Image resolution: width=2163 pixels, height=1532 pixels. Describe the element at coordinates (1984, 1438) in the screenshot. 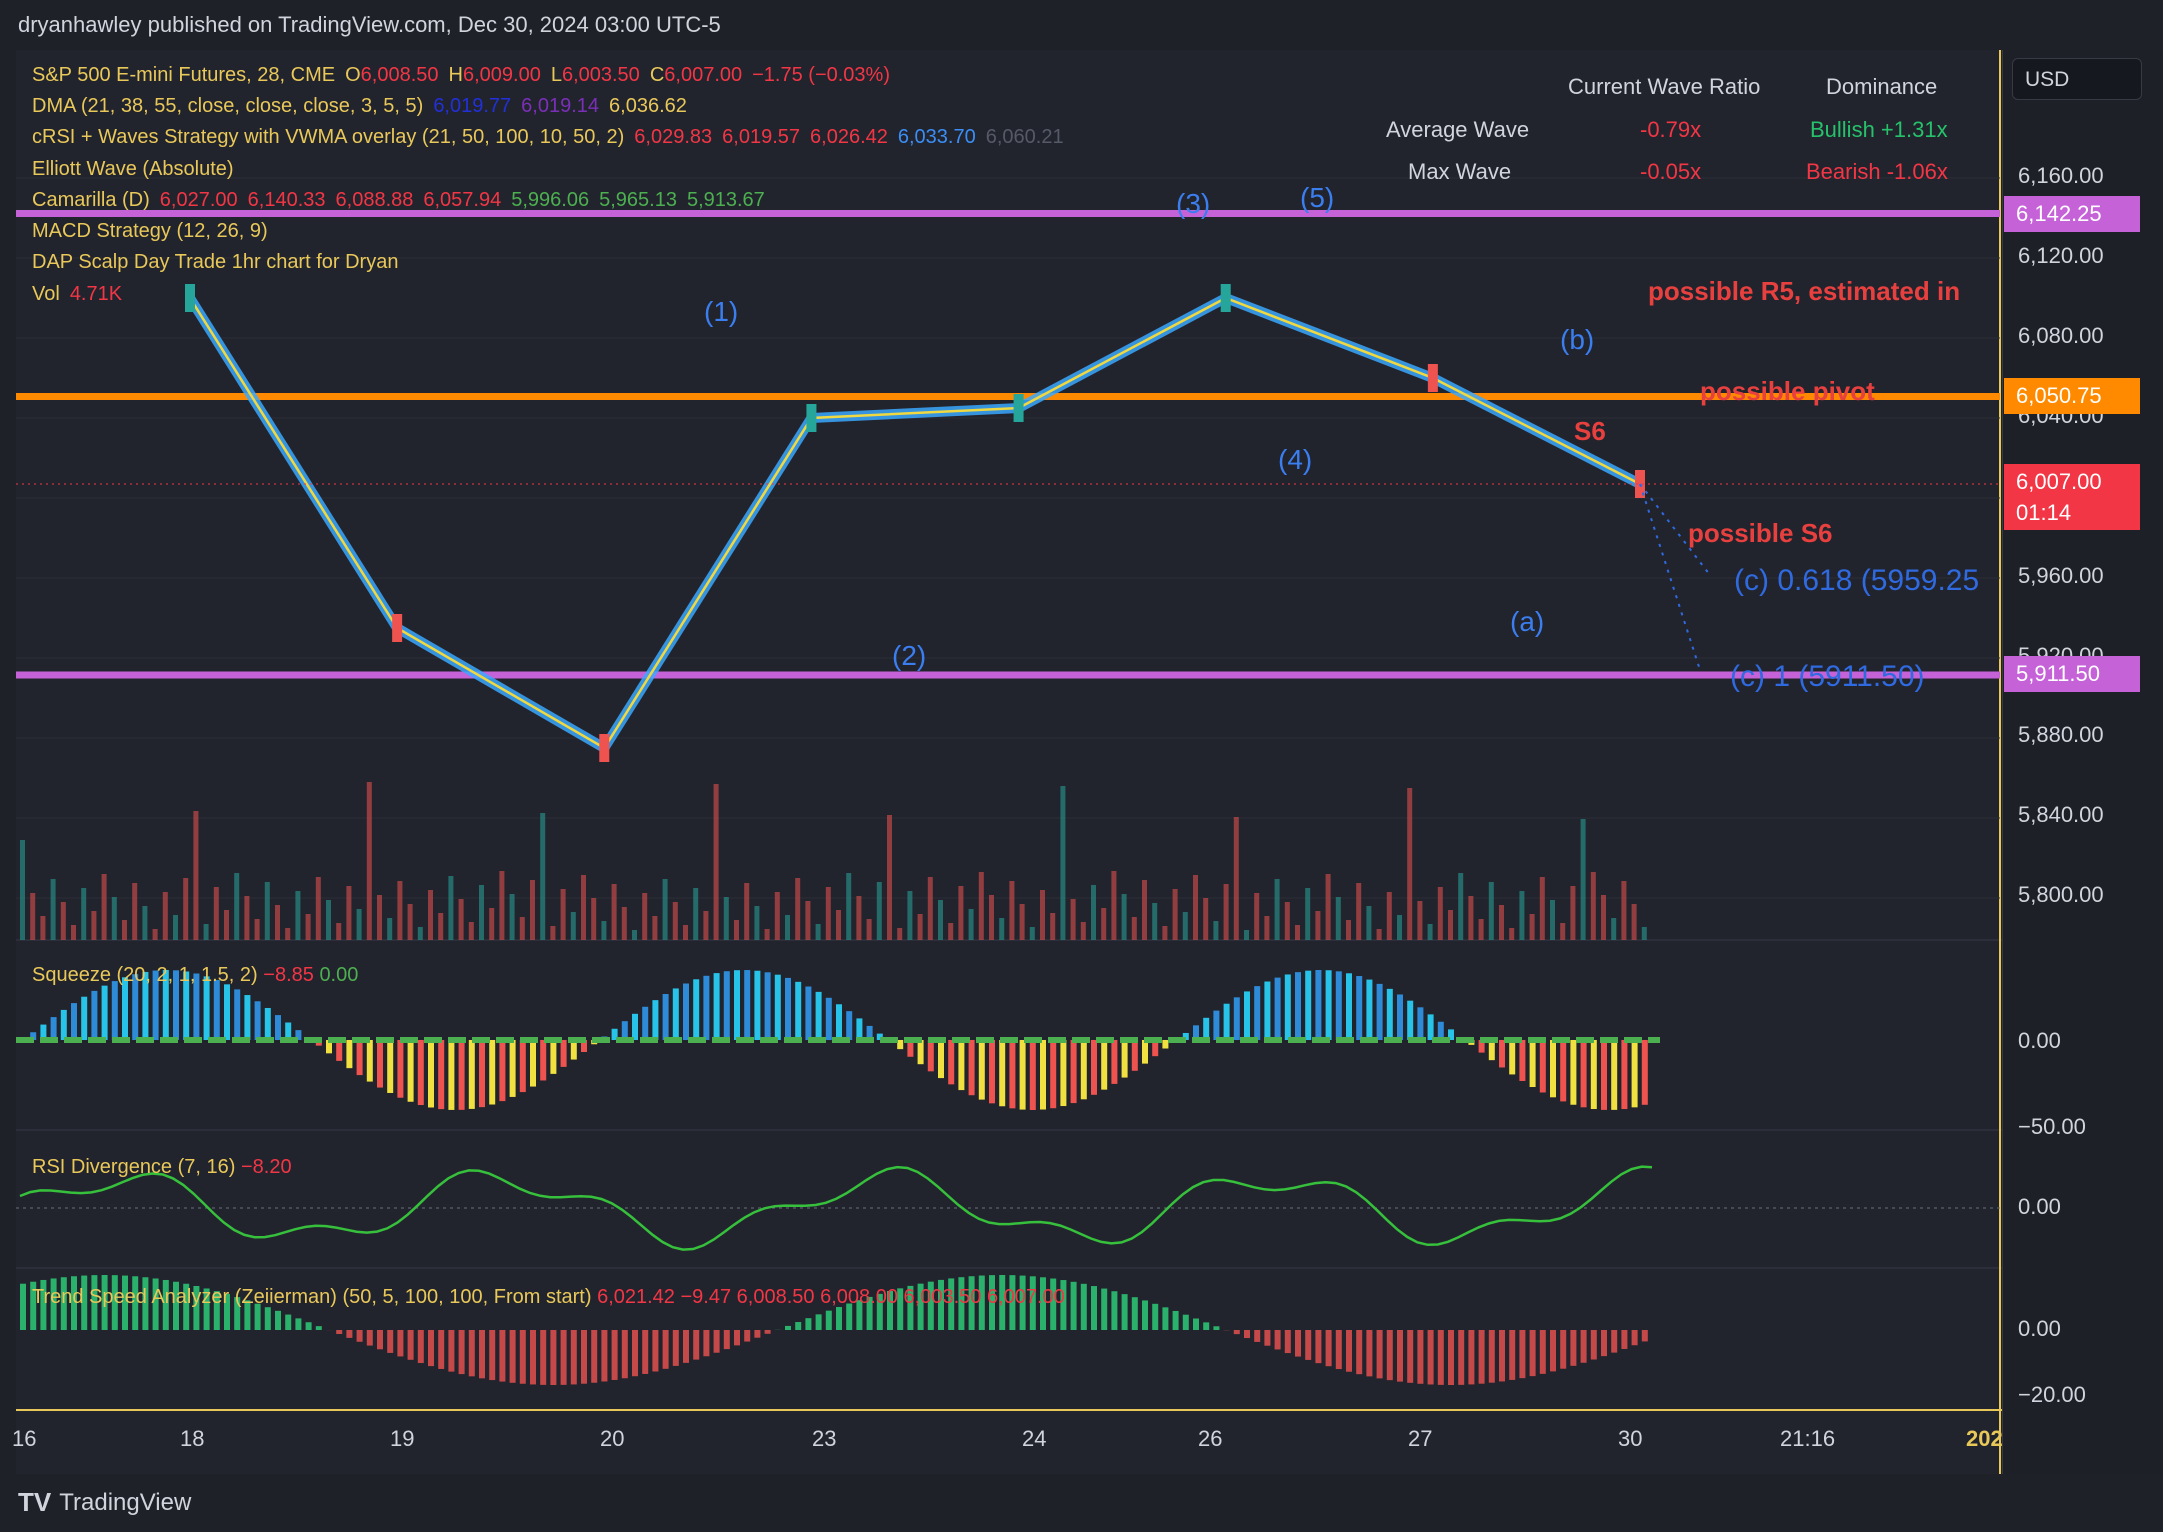

I see `time-tick-current: 202` at that location.